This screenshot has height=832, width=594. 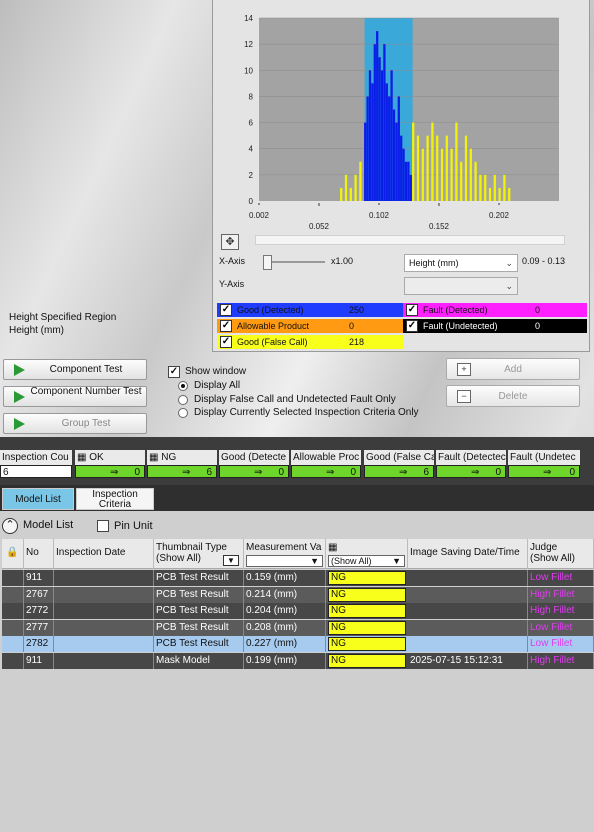 What do you see at coordinates (468, 554) in the screenshot?
I see `header-image-saving: Image Saving Date/Time` at bounding box center [468, 554].